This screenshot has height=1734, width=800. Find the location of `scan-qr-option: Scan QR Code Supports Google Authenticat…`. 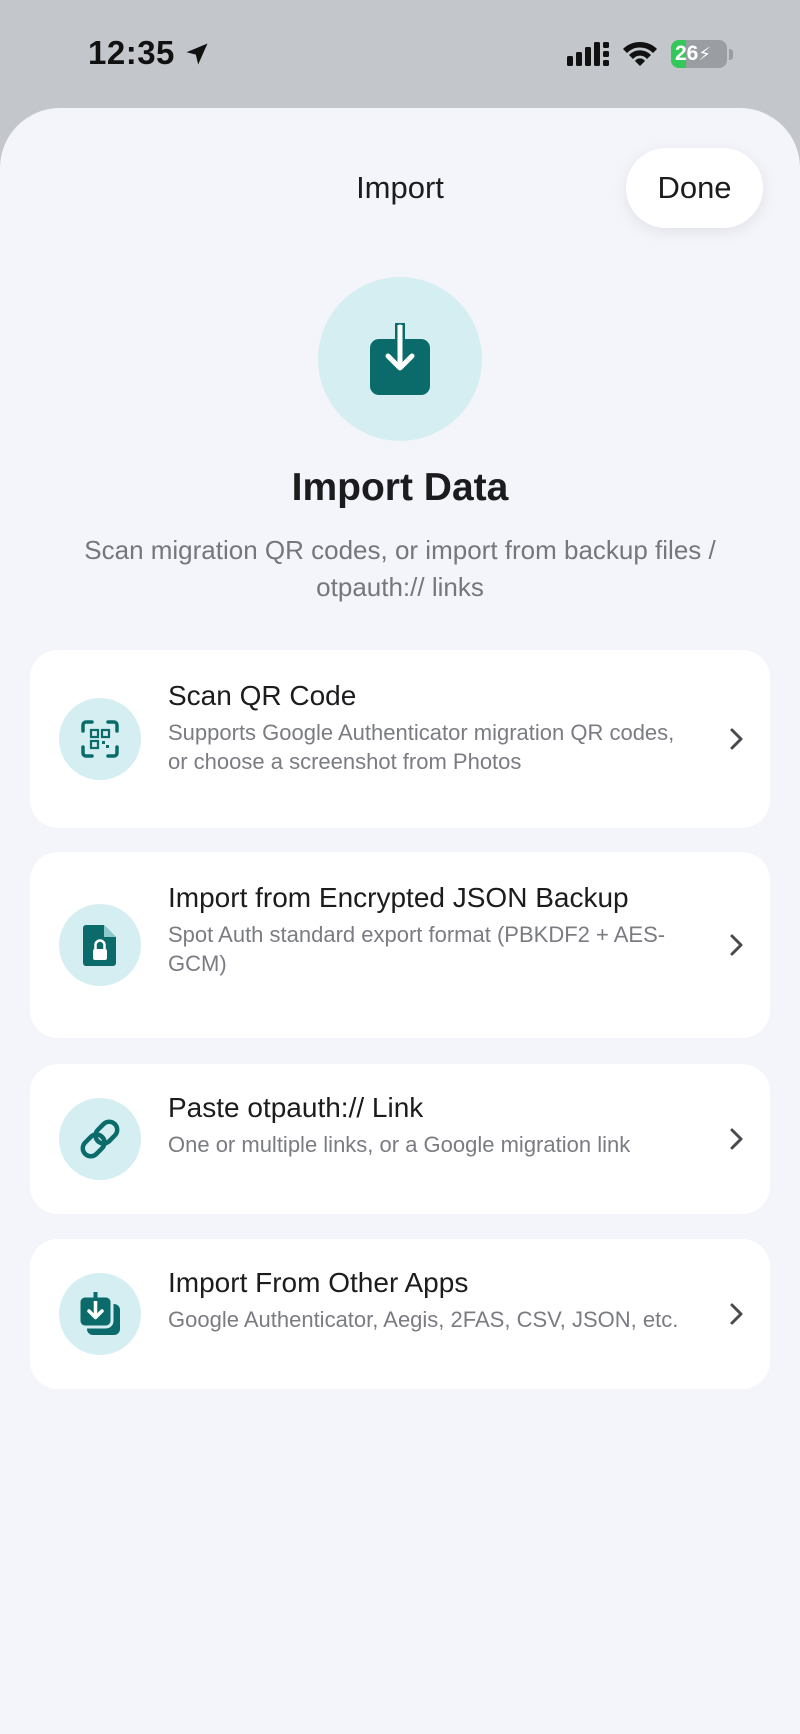

scan-qr-option: Scan QR Code Supports Google Authenticat… is located at coordinates (400, 739).